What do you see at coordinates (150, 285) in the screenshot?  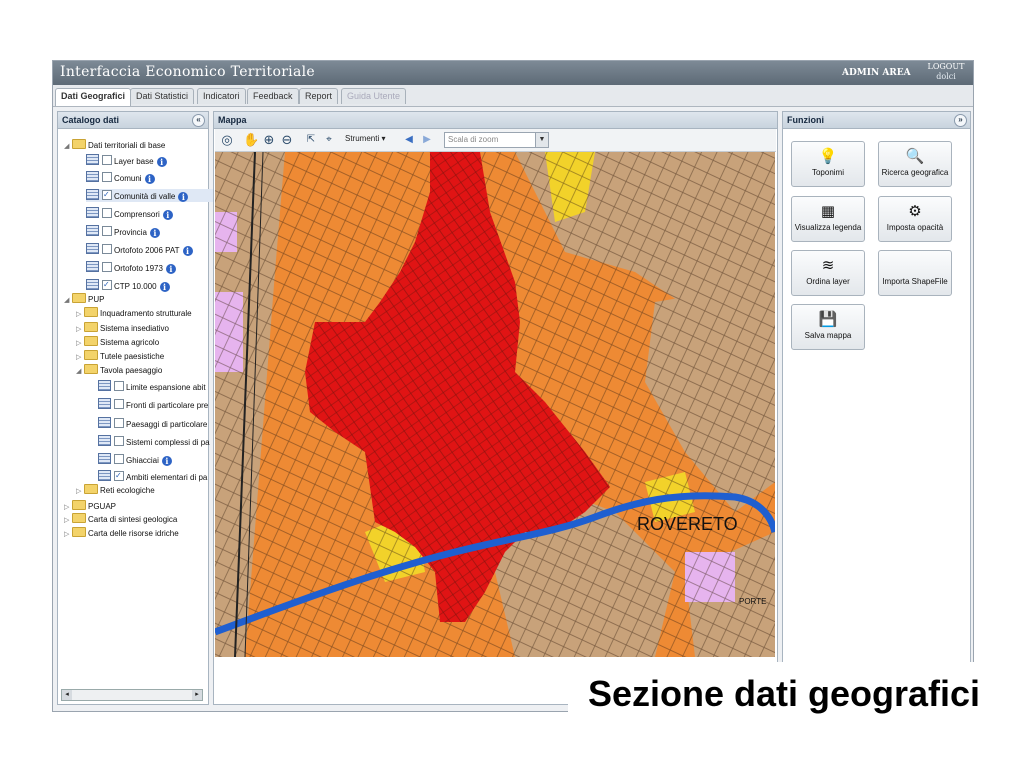 I see `tree-layer: CTP 10.000i` at bounding box center [150, 285].